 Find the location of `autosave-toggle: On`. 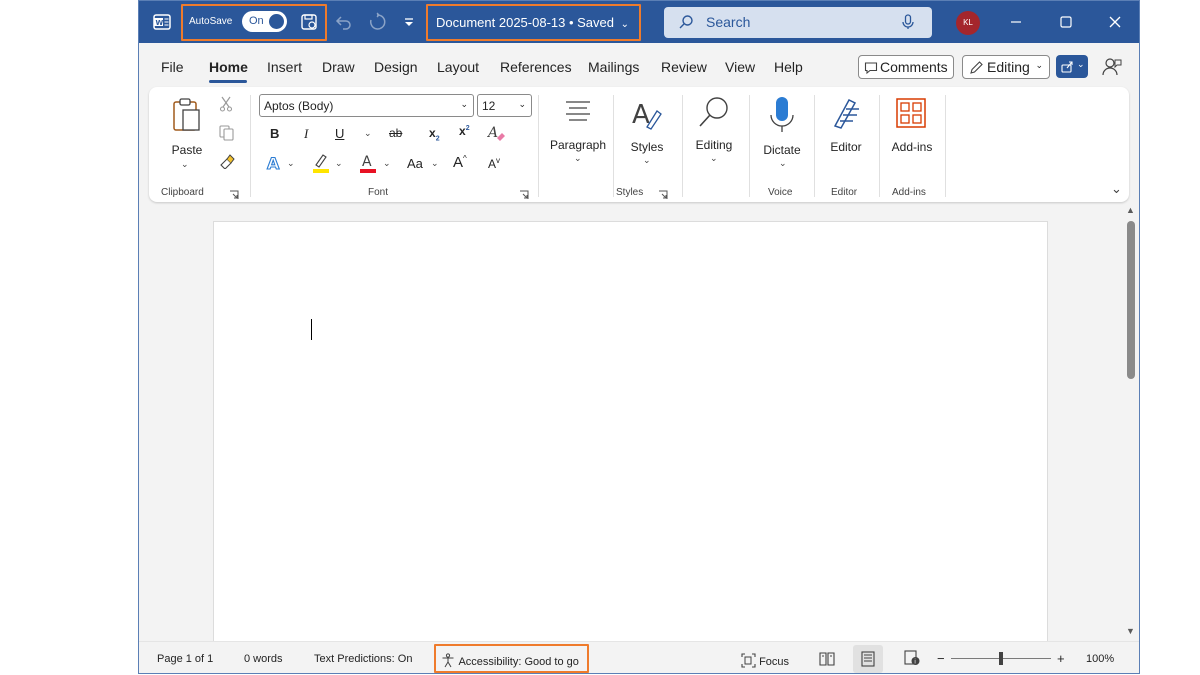

autosave-toggle: On is located at coordinates (264, 21).